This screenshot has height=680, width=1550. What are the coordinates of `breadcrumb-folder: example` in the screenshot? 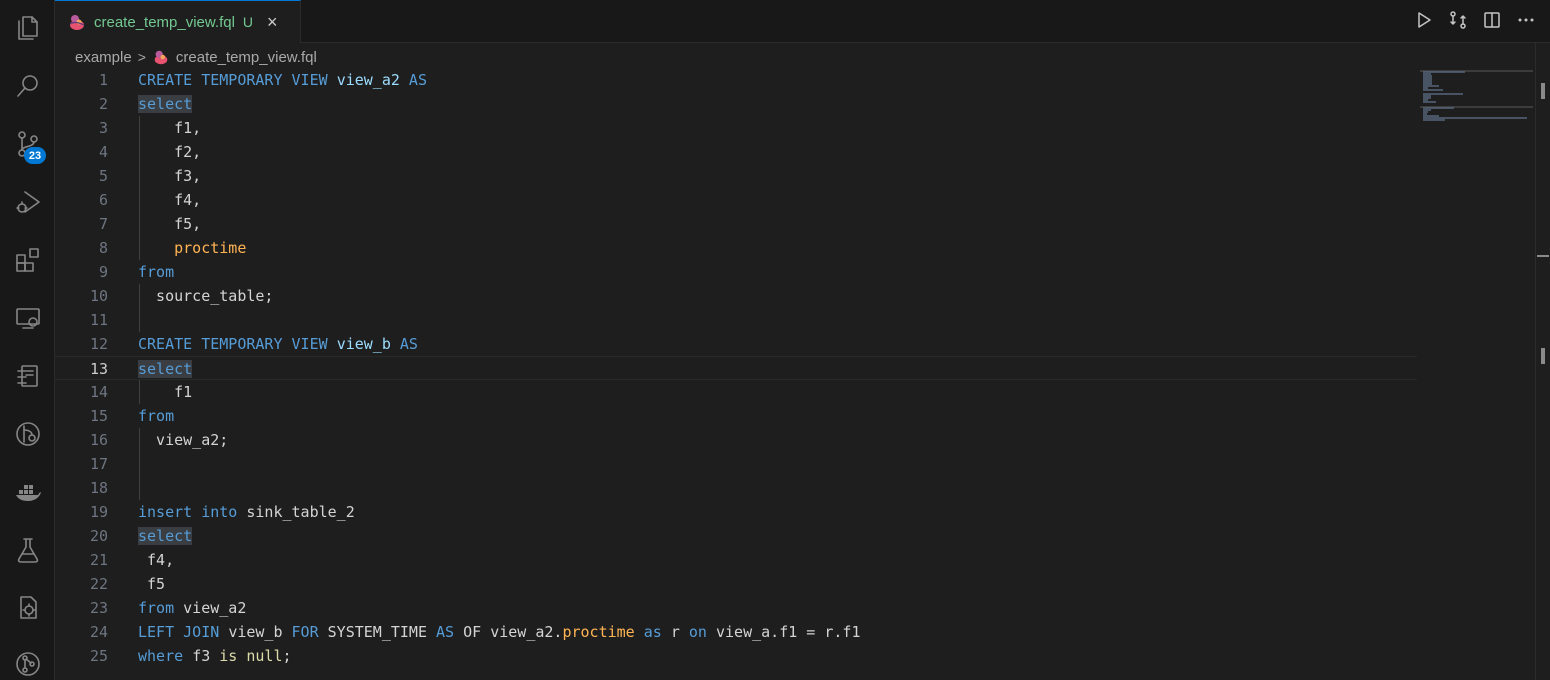 It's located at (103, 57).